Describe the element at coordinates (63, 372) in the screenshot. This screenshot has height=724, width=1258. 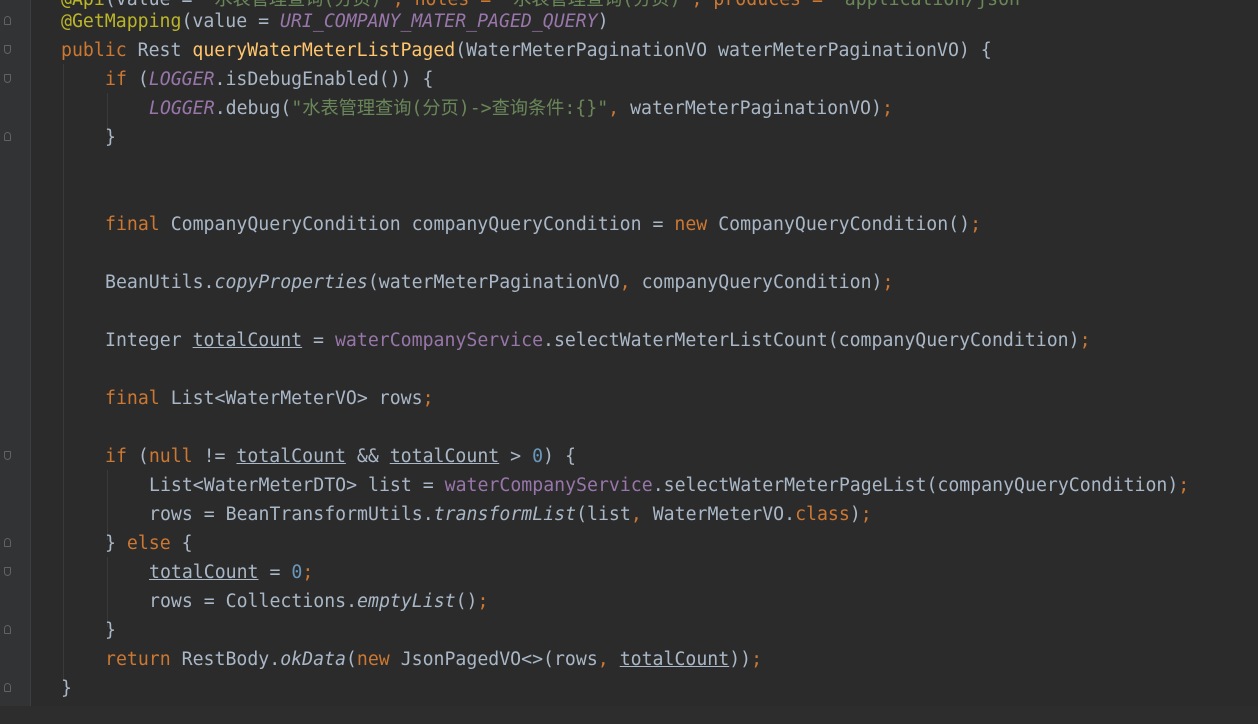
I see `indent-guide` at that location.